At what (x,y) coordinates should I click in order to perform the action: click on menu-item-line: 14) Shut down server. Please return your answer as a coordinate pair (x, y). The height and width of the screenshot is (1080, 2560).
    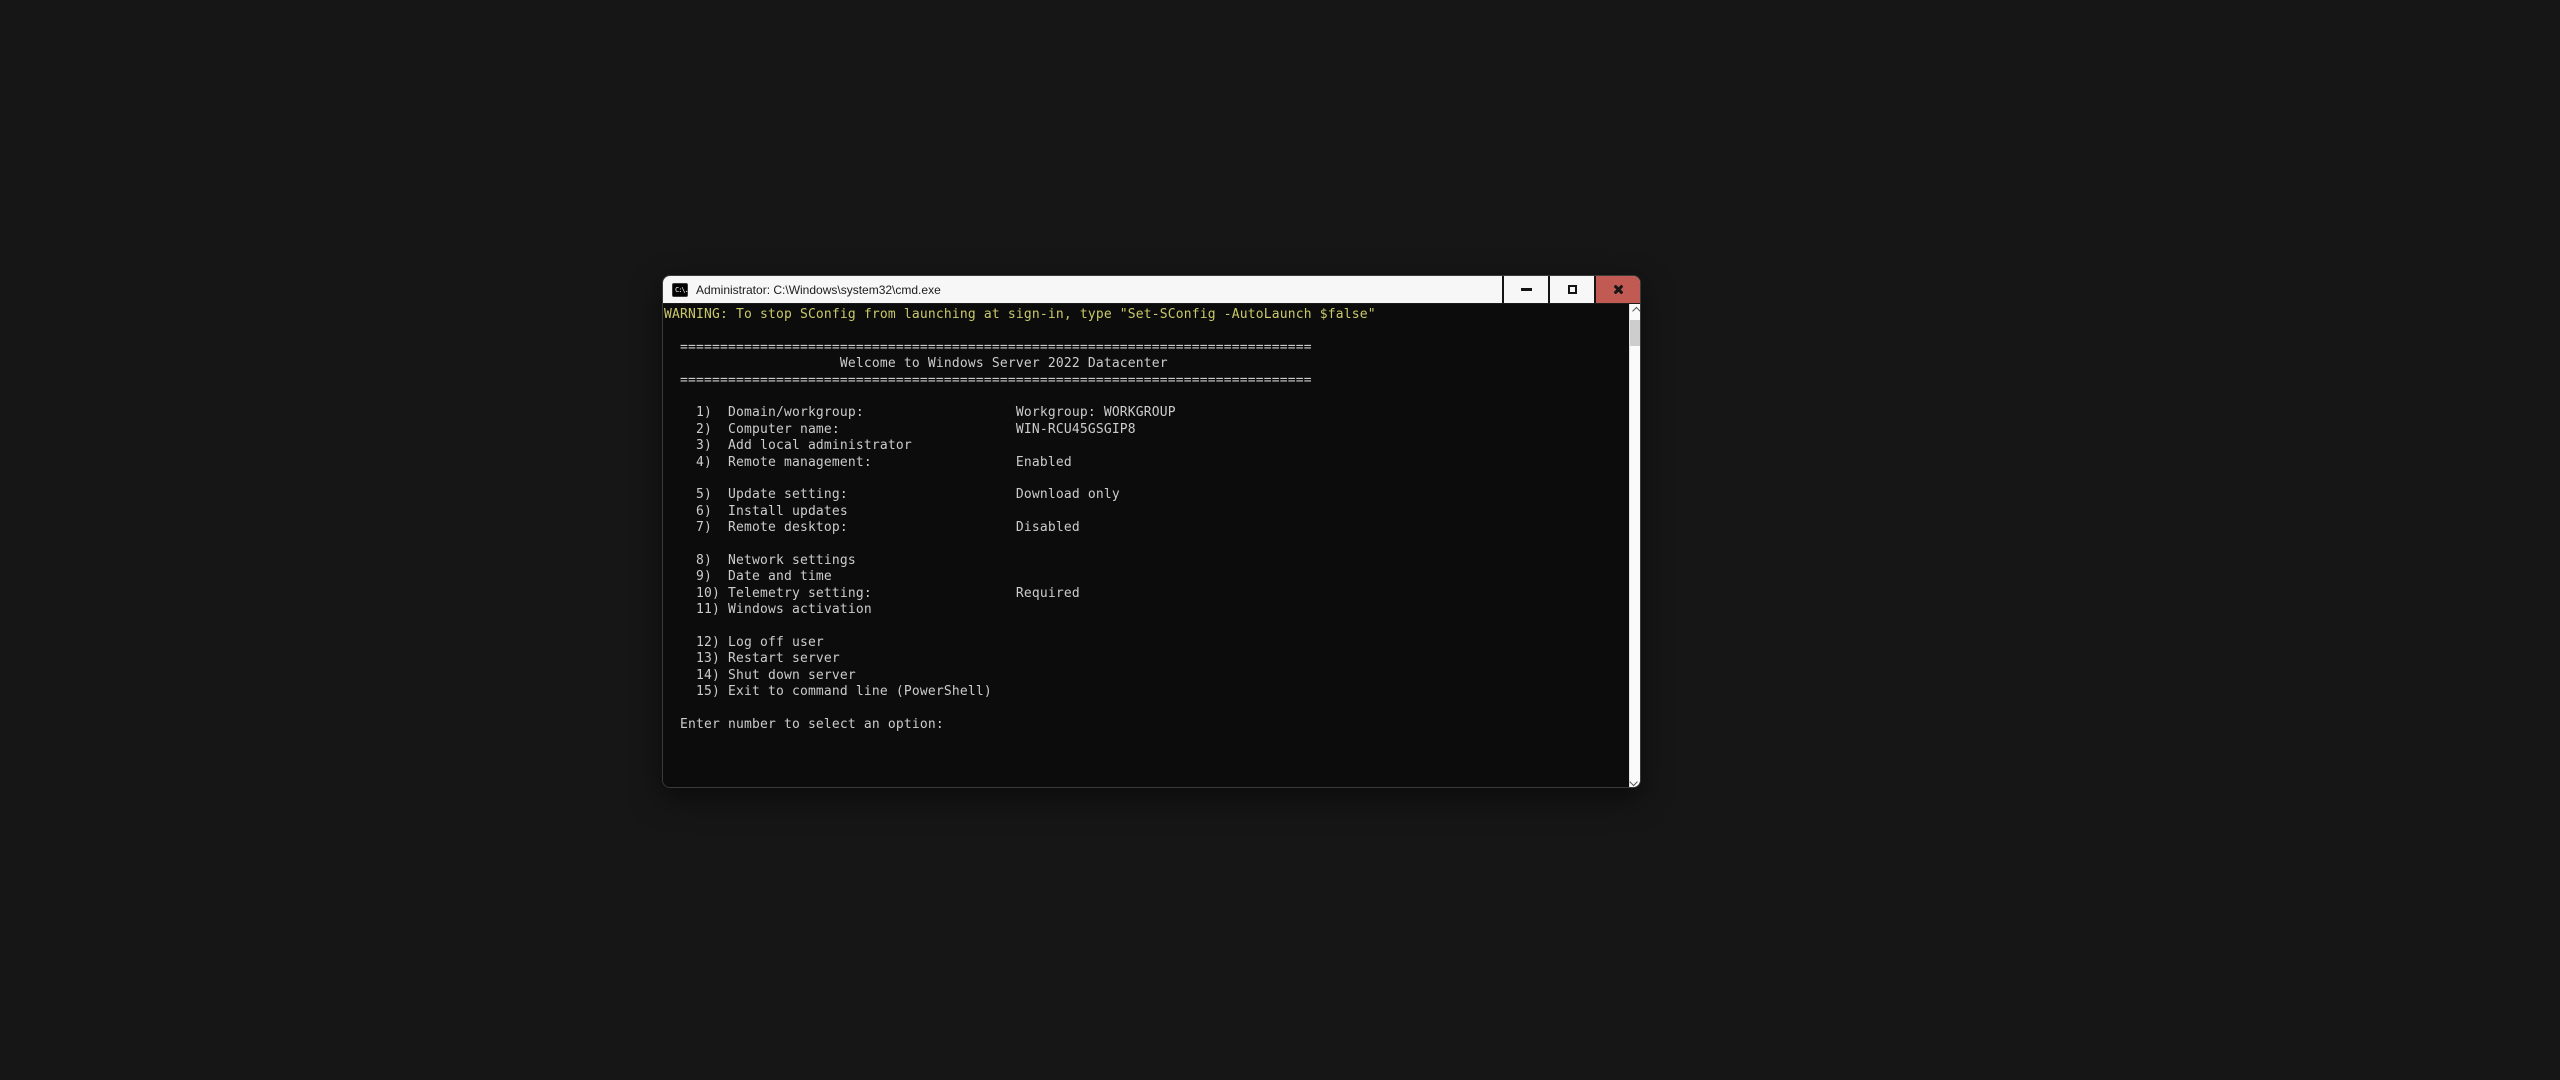
    Looking at the image, I should click on (760, 675).